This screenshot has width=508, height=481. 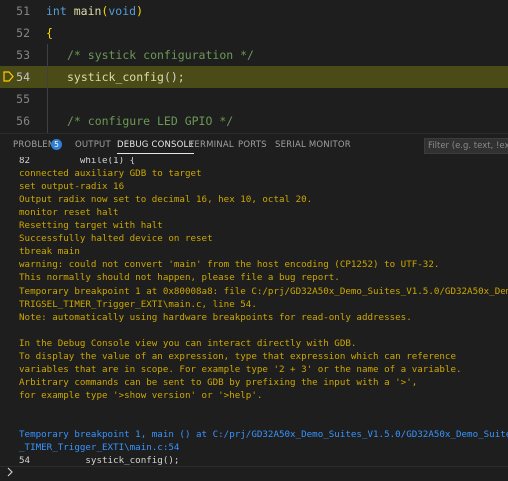 I want to click on line-number: 52, so click(x=23, y=33).